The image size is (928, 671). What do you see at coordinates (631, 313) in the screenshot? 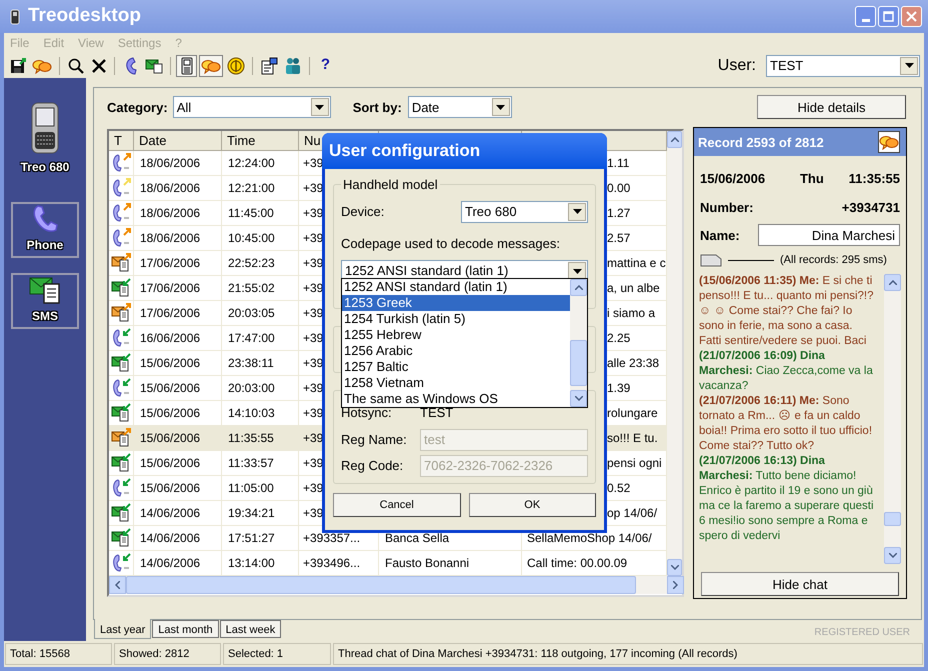
I see `table-cell-text: i siamo a` at bounding box center [631, 313].